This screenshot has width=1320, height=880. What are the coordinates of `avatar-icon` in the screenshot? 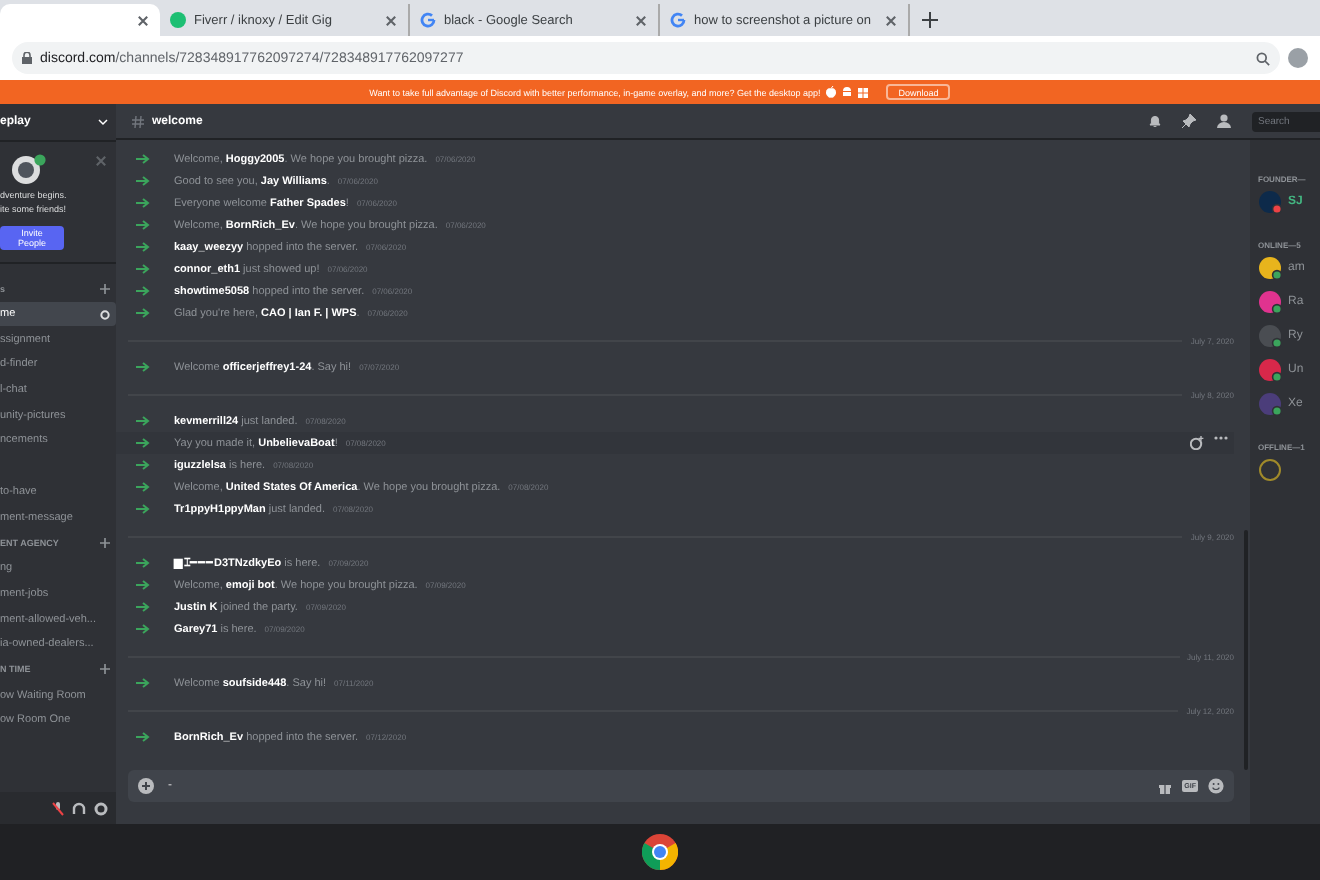 It's located at (30, 170).